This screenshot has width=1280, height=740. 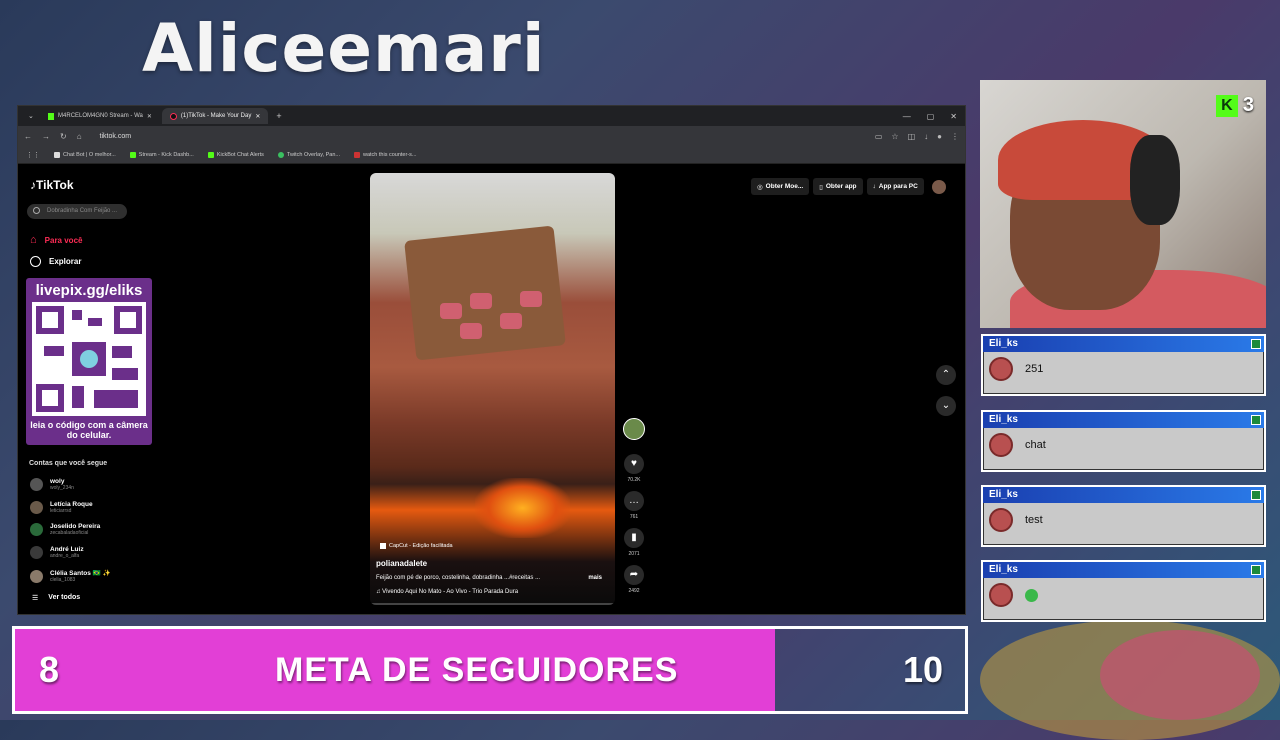 I want to click on kick-viewer-badge: K 3, so click(x=1234, y=105).